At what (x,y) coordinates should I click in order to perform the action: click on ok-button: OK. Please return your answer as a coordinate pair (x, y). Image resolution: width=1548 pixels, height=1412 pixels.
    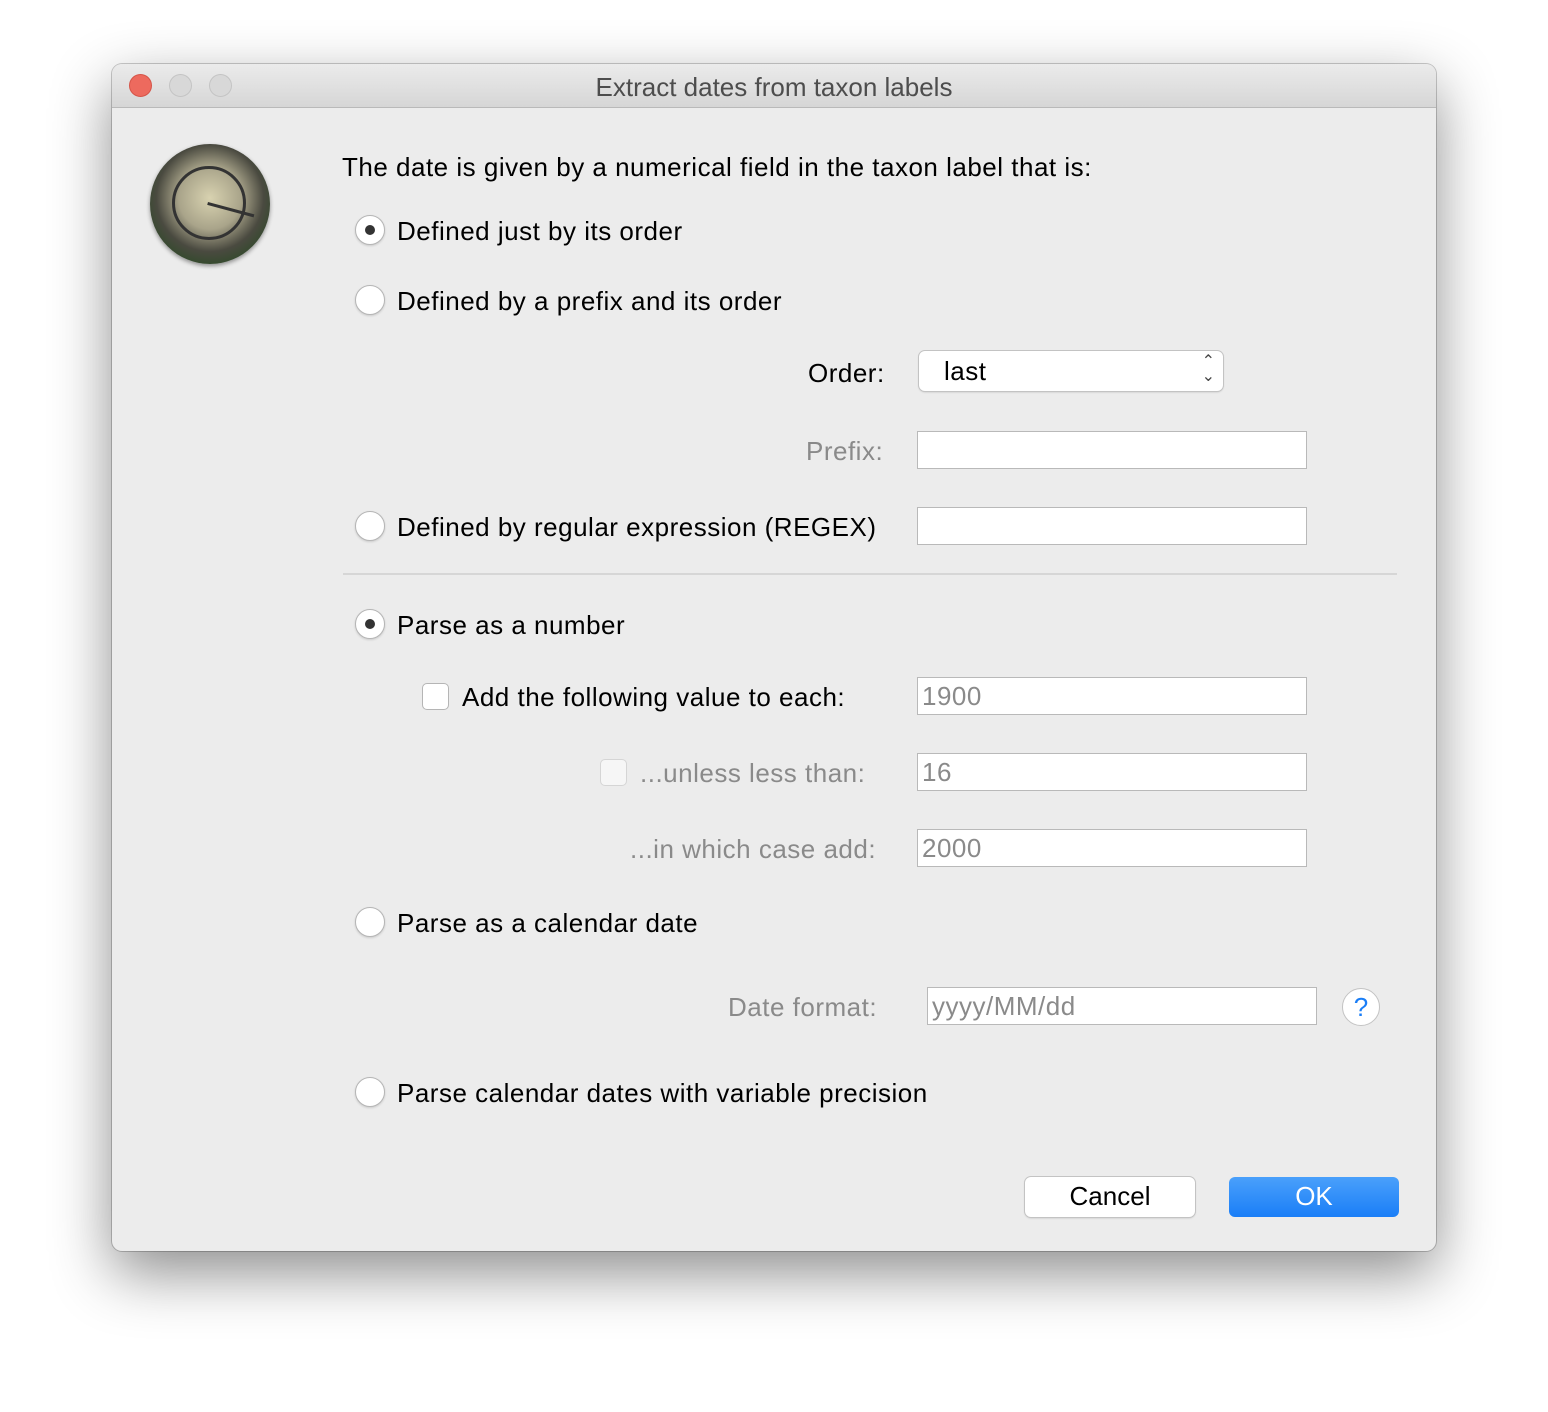
    Looking at the image, I should click on (1314, 1197).